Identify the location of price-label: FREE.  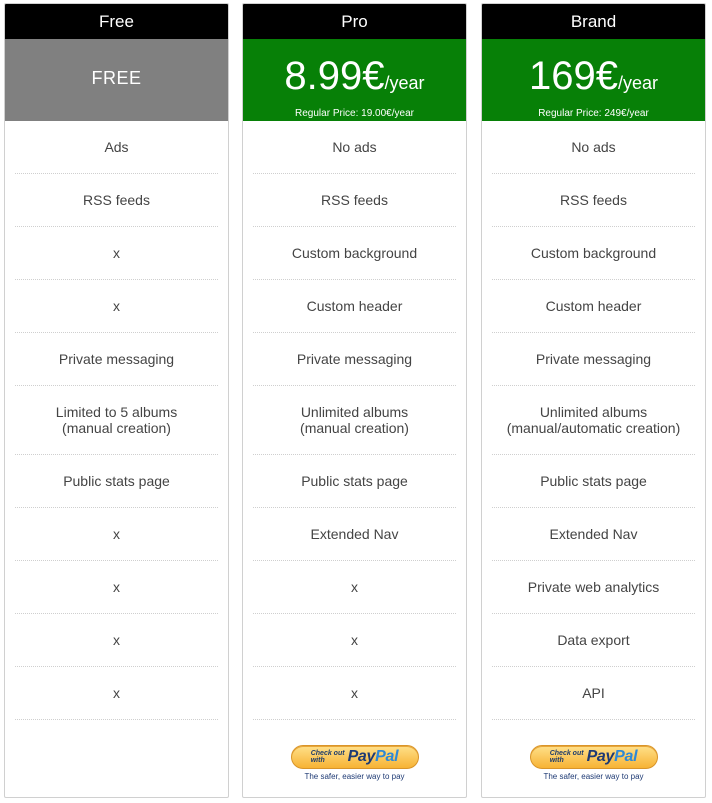
(116, 78).